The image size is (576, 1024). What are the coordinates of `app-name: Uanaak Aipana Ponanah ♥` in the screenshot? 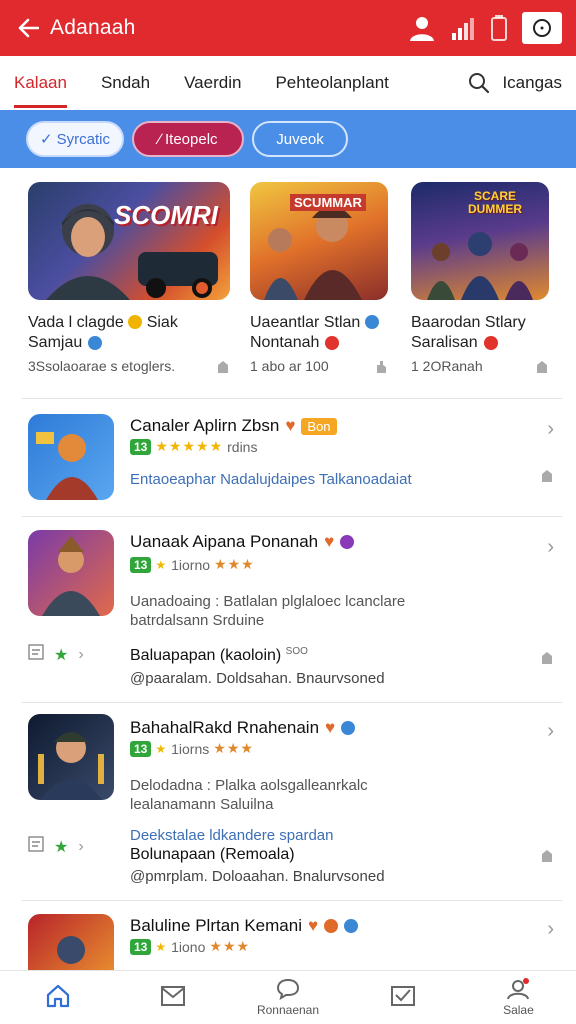 It's located at (242, 542).